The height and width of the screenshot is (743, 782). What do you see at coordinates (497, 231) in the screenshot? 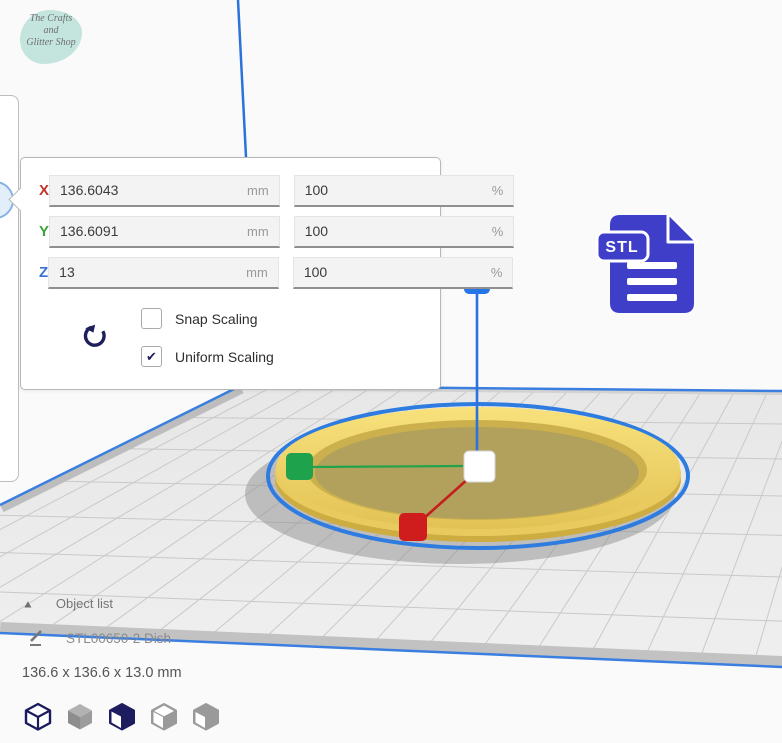
I see `y-percent-unit: %` at bounding box center [497, 231].